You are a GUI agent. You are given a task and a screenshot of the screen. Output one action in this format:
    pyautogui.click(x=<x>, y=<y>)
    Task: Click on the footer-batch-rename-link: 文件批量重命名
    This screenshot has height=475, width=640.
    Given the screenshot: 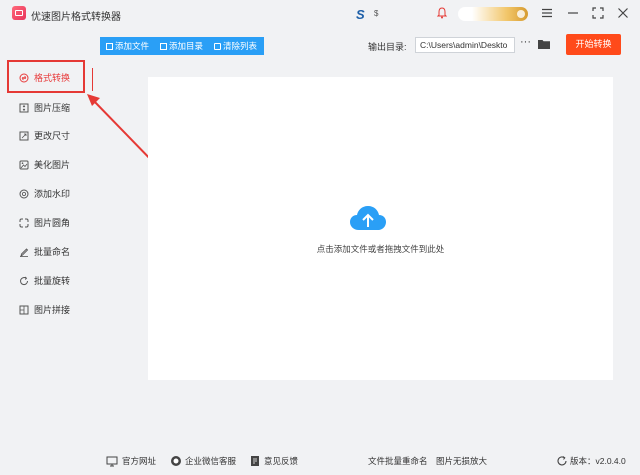 What is the action you would take?
    pyautogui.click(x=398, y=461)
    